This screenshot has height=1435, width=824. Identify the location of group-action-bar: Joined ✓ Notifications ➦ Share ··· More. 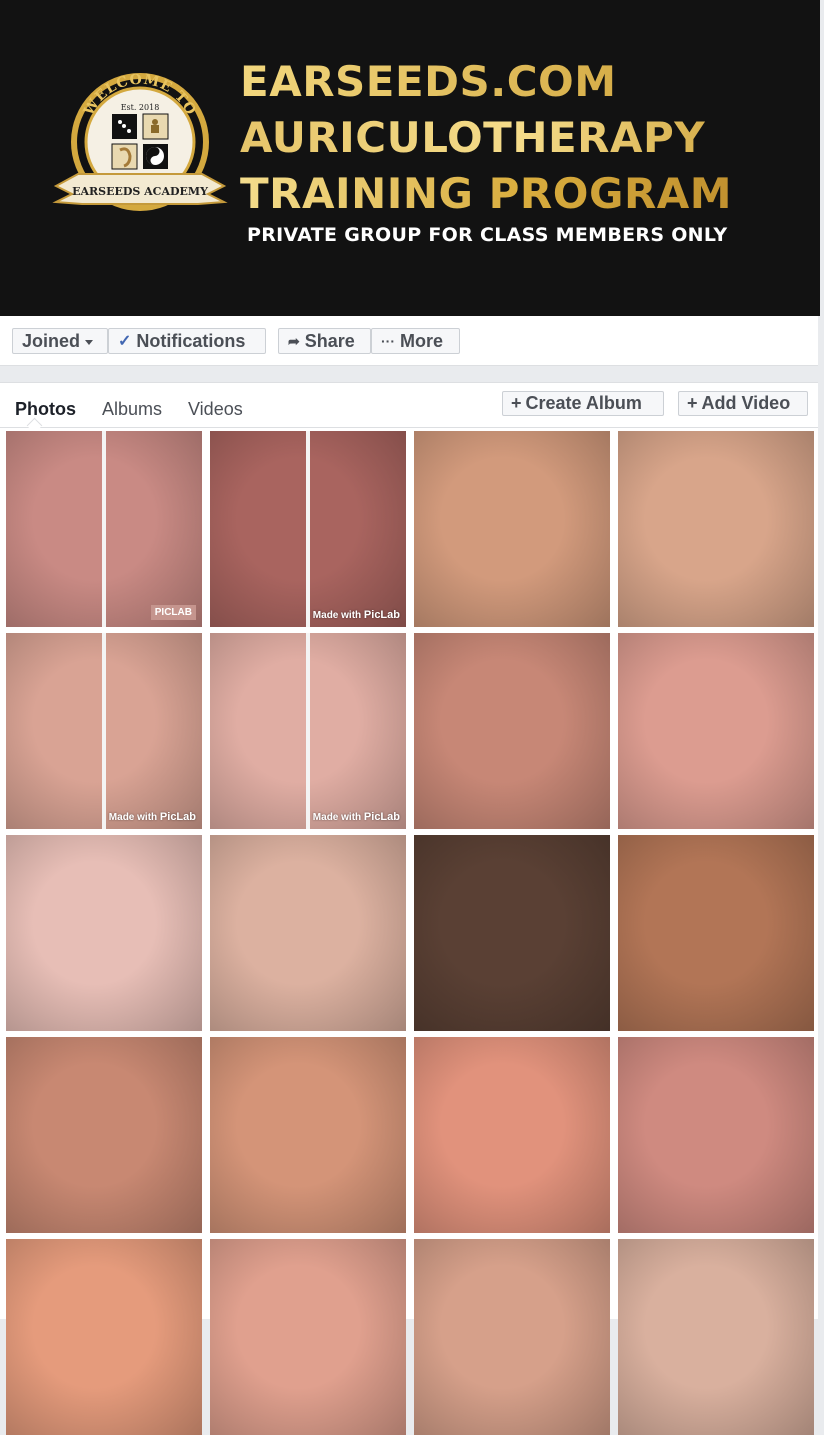
(409, 341).